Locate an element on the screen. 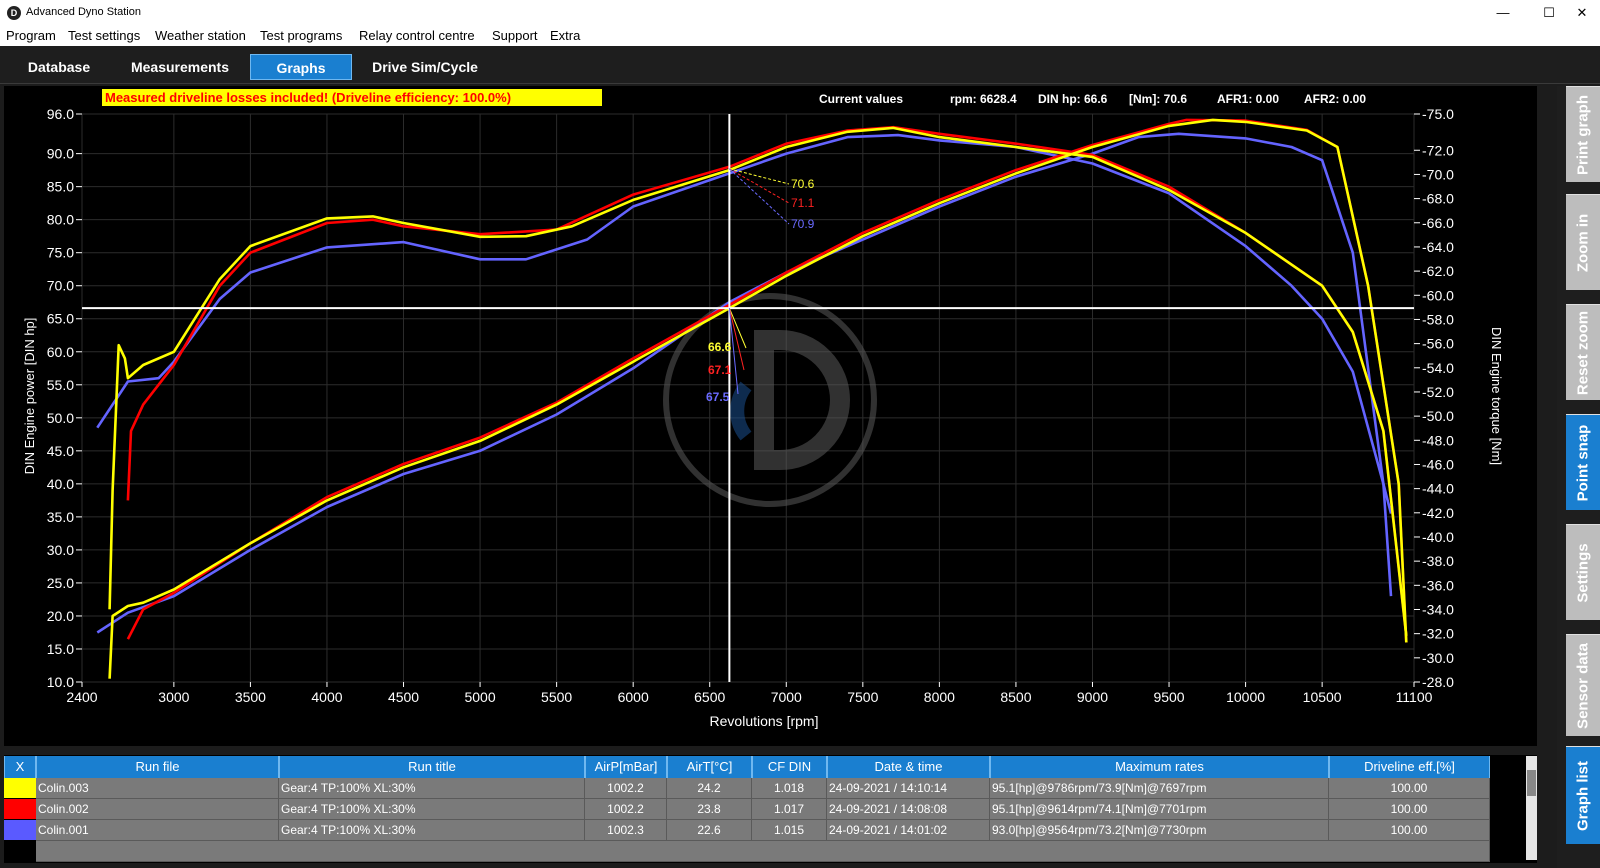 The image size is (1600, 868). col-header-airp: AirP[mBar] is located at coordinates (626, 767).